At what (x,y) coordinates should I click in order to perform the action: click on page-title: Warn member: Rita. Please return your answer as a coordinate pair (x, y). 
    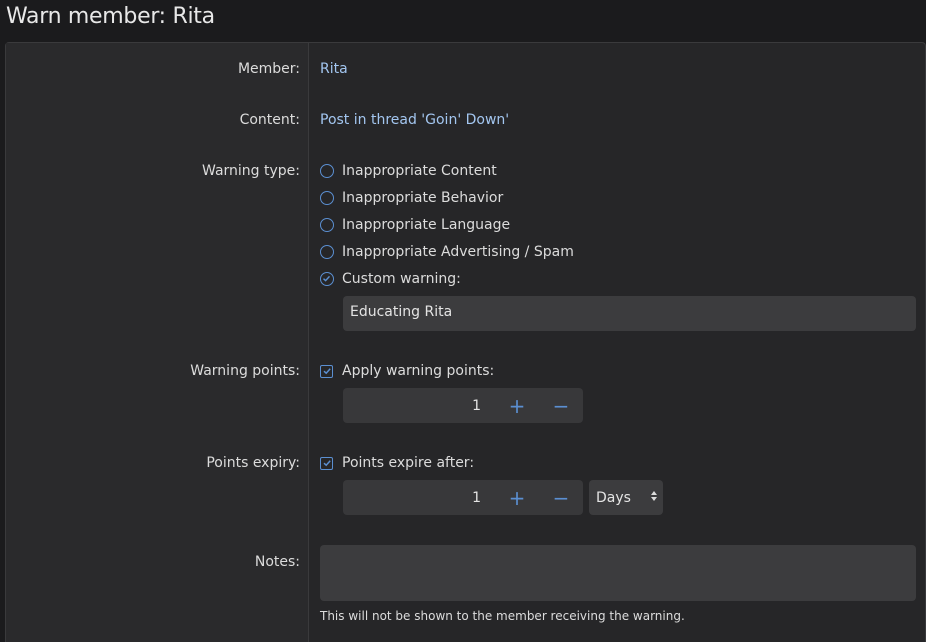
    Looking at the image, I should click on (110, 16).